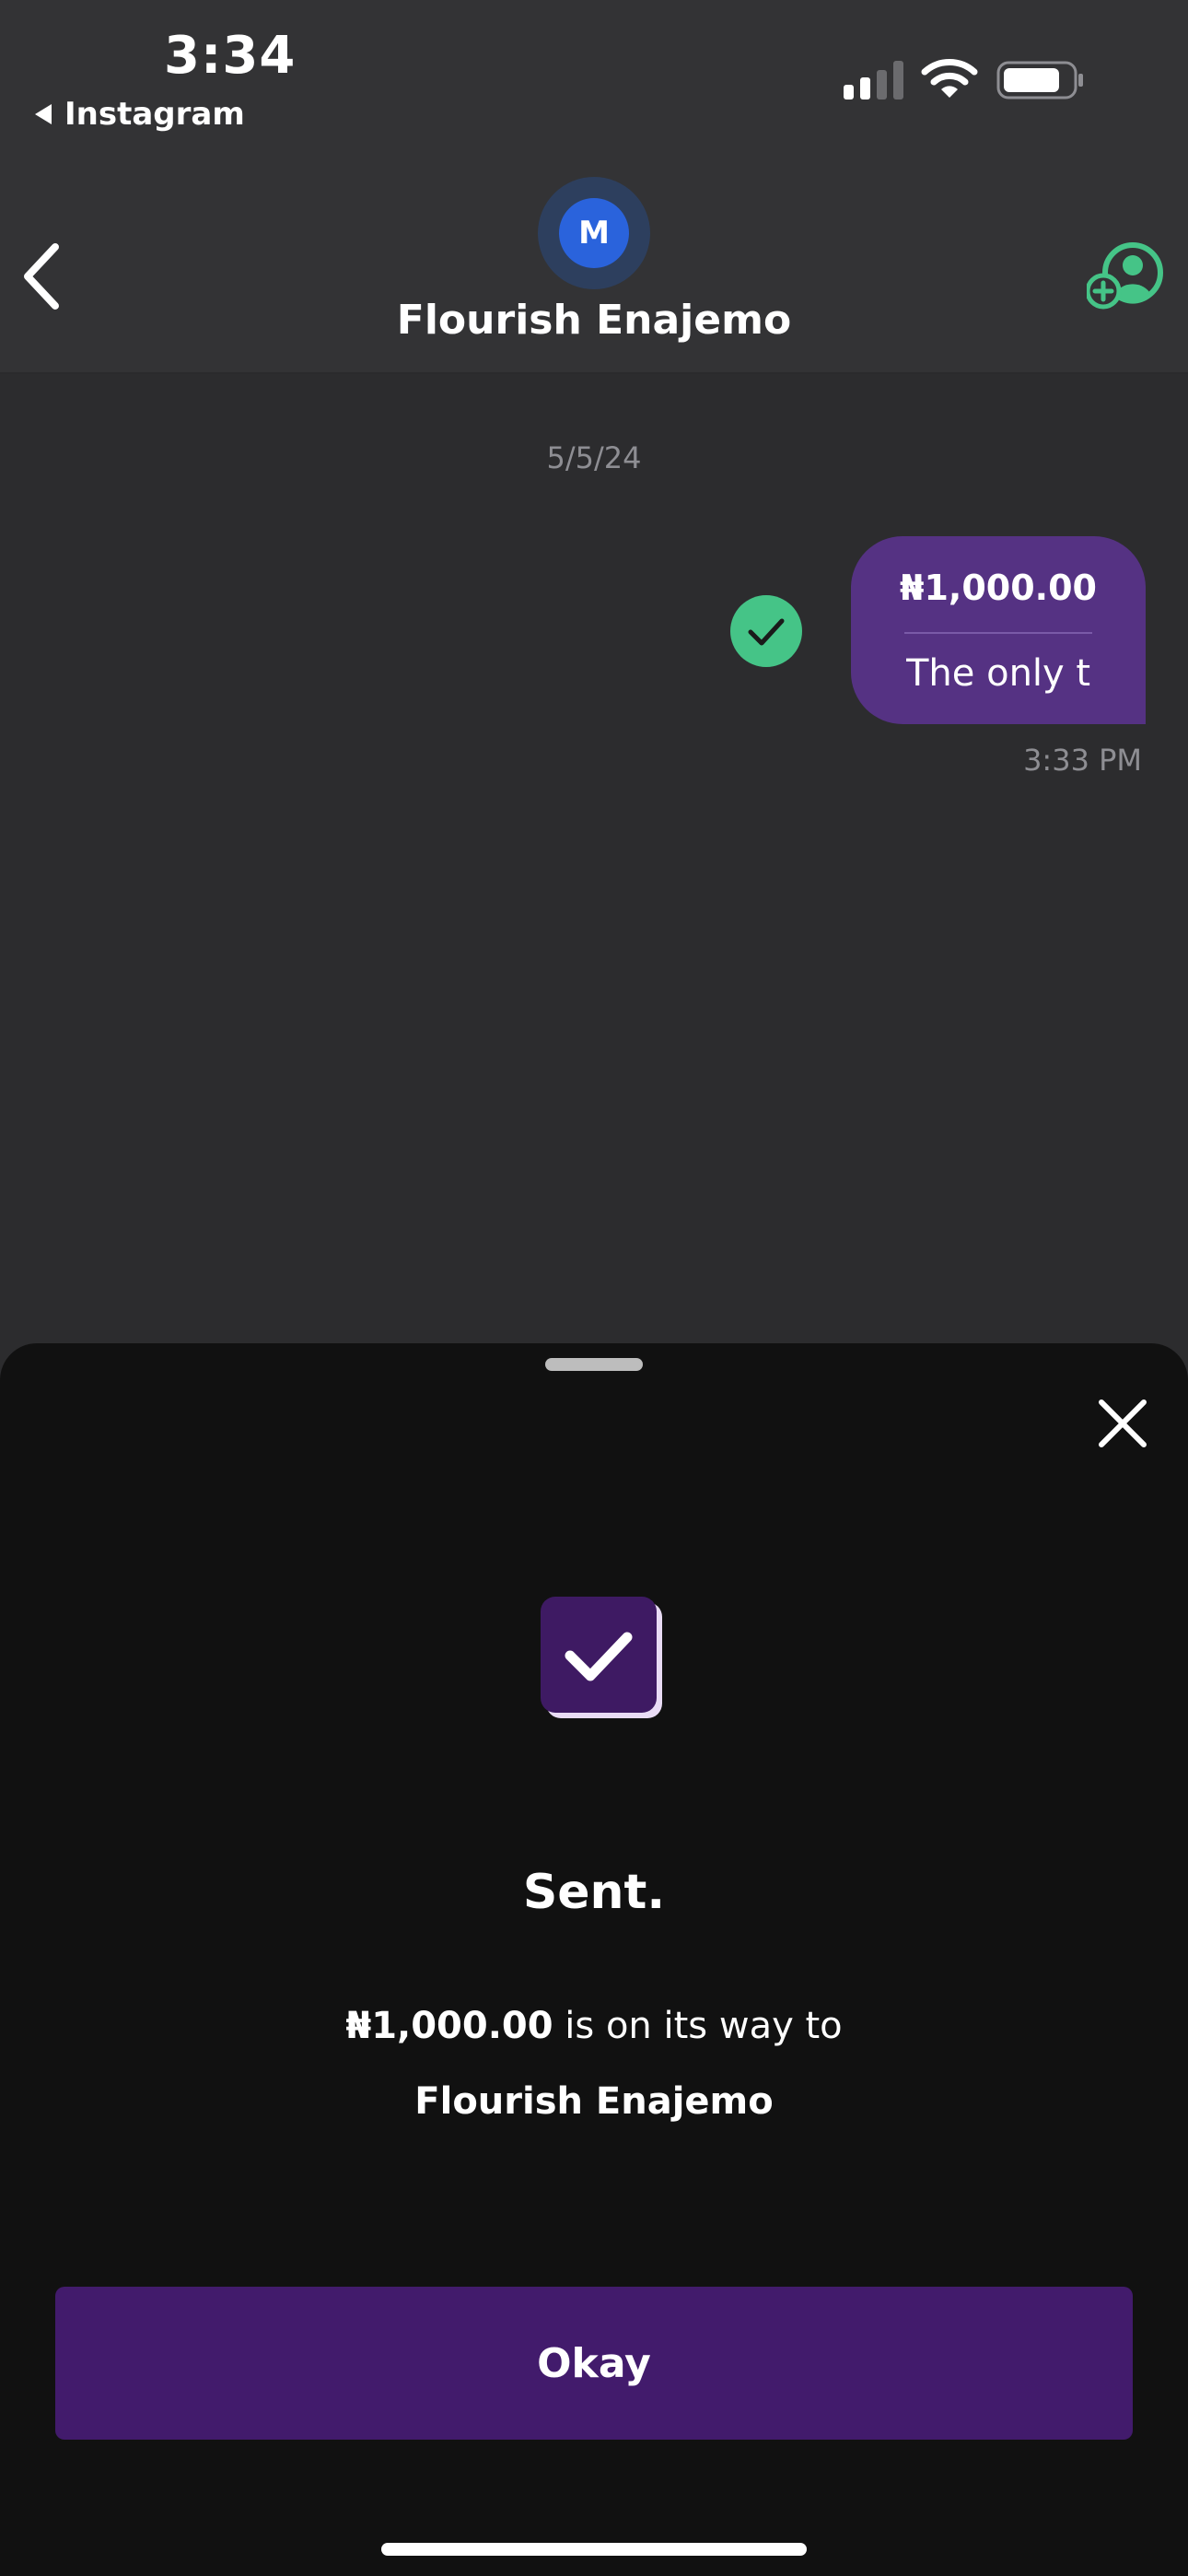  I want to click on wifi-icon, so click(949, 78).